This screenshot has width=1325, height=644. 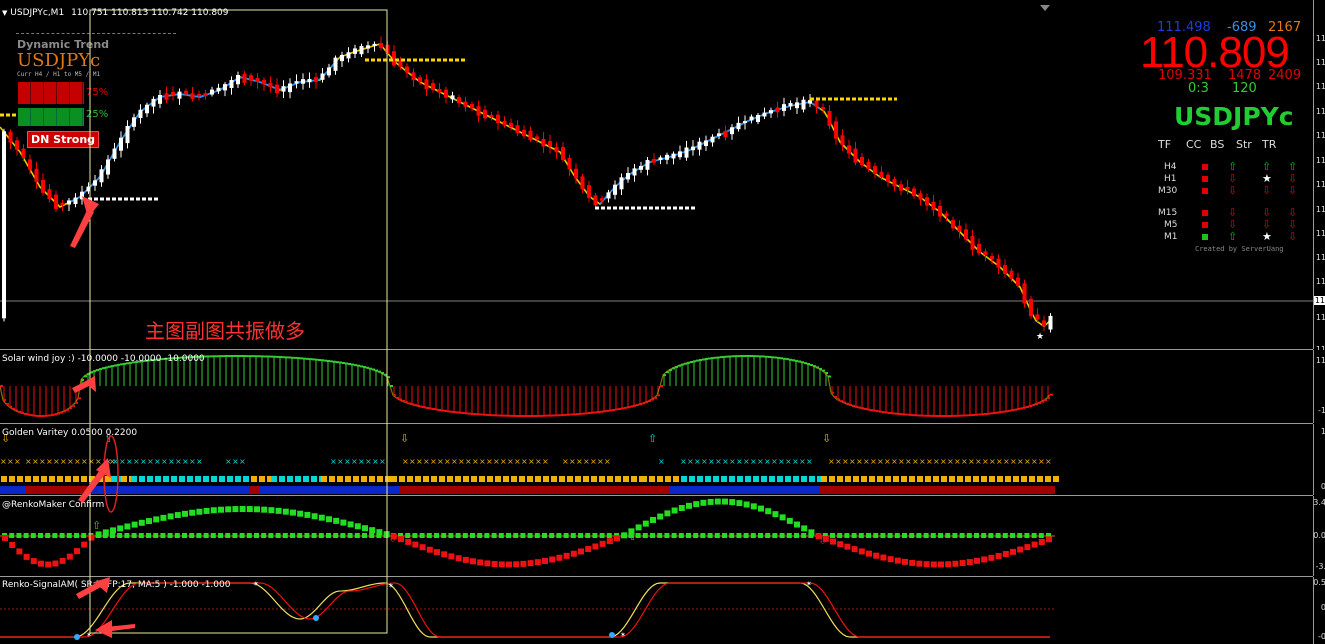 What do you see at coordinates (1319, 177) in the screenshot?
I see `main-price-axis: 1111111111111111111111111111` at bounding box center [1319, 177].